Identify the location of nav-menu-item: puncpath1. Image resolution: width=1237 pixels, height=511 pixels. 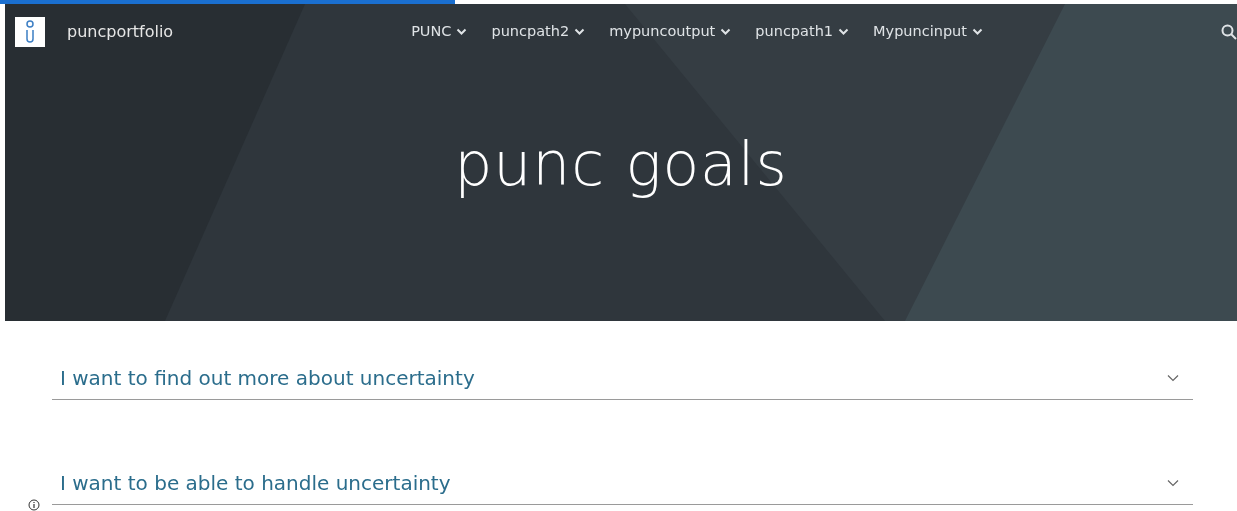
(802, 31).